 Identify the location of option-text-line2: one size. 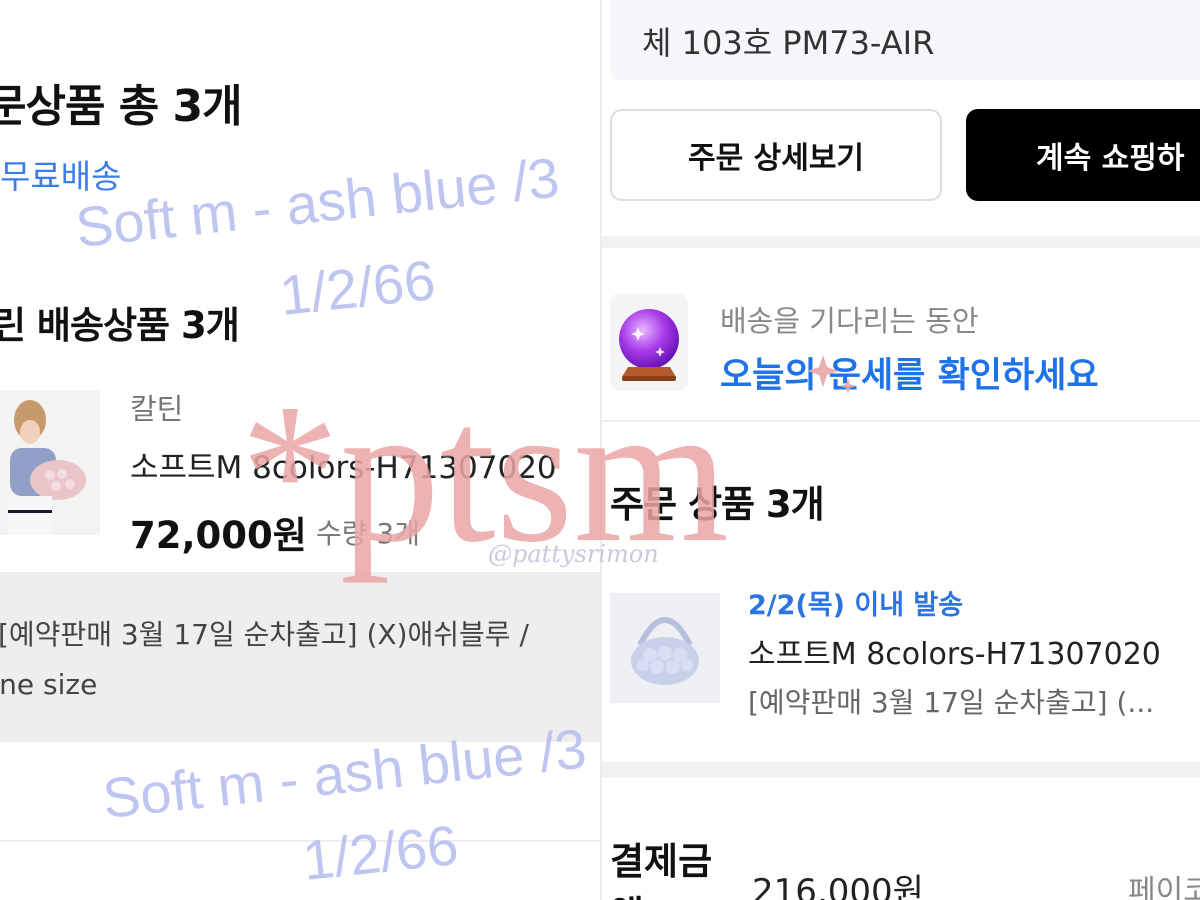
(49, 684).